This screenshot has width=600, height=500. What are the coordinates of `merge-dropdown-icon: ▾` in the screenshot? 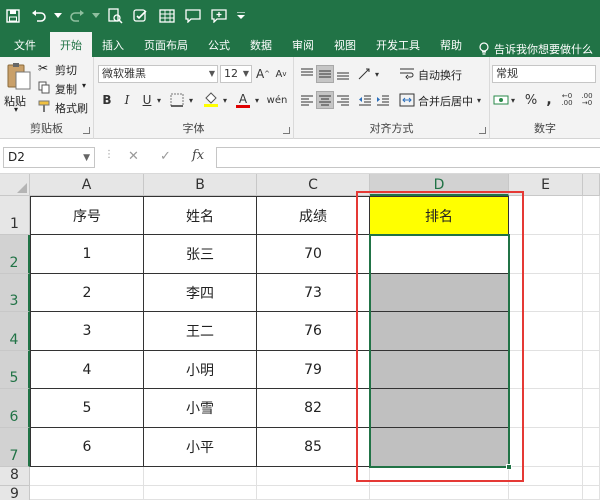 It's located at (479, 100).